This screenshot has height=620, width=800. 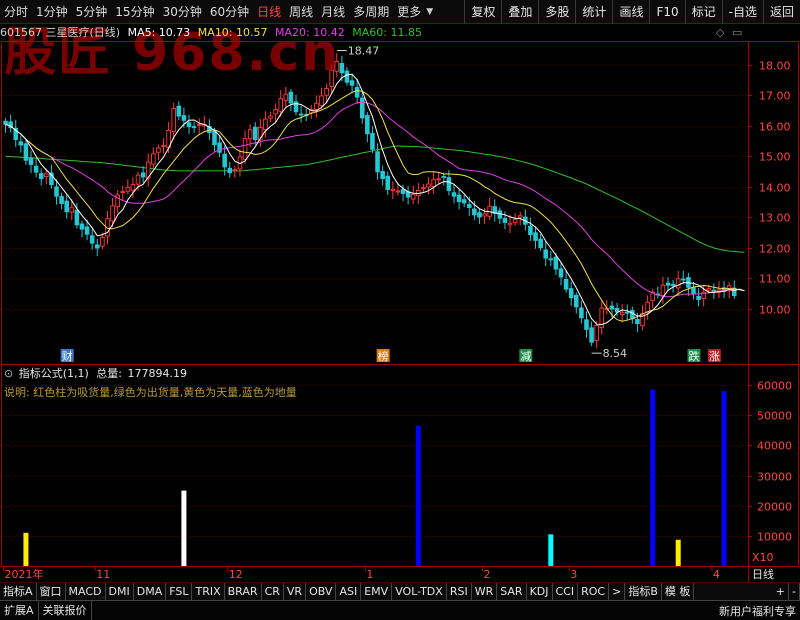 I want to click on time-axis-label: 3, so click(x=574, y=574).